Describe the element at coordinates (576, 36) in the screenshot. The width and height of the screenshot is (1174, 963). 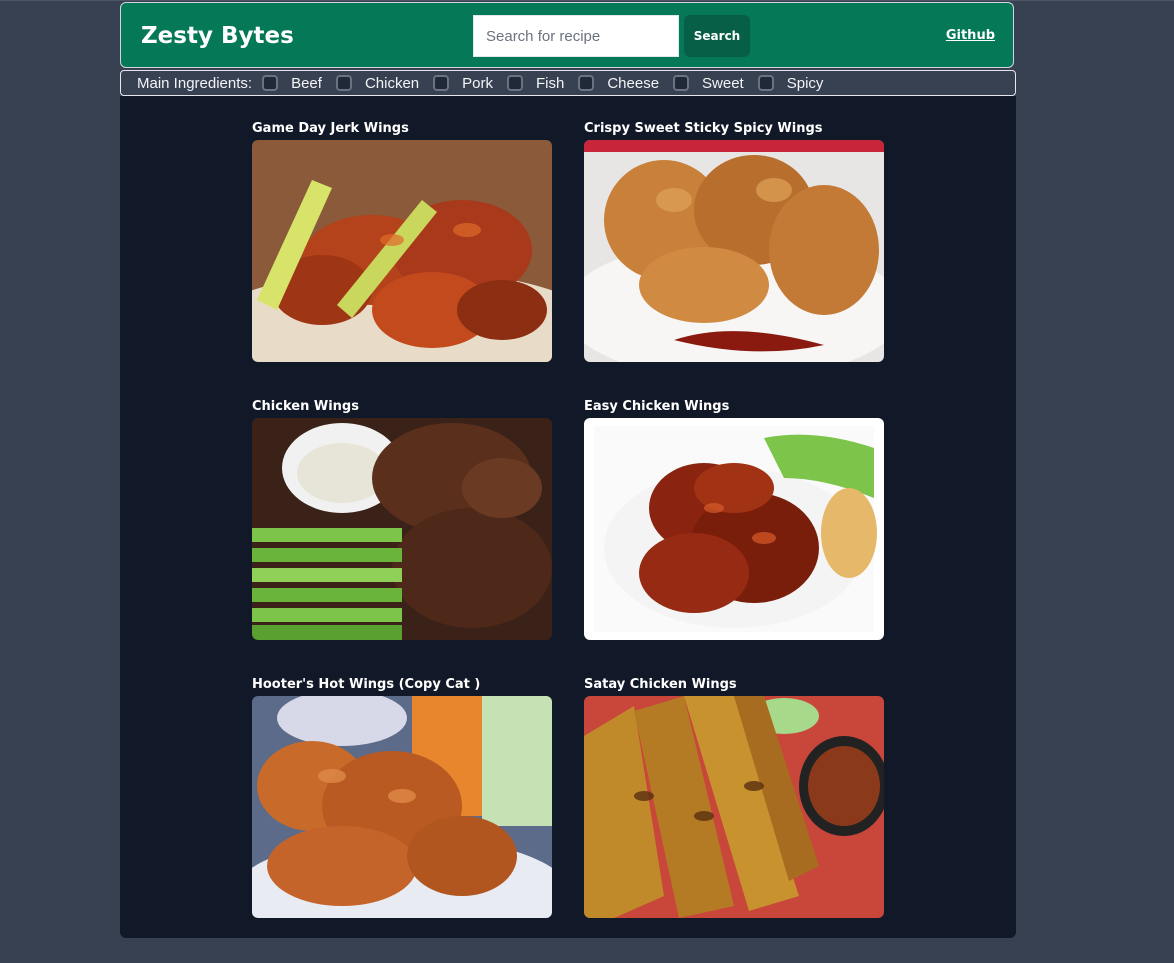
I see `search-input` at that location.